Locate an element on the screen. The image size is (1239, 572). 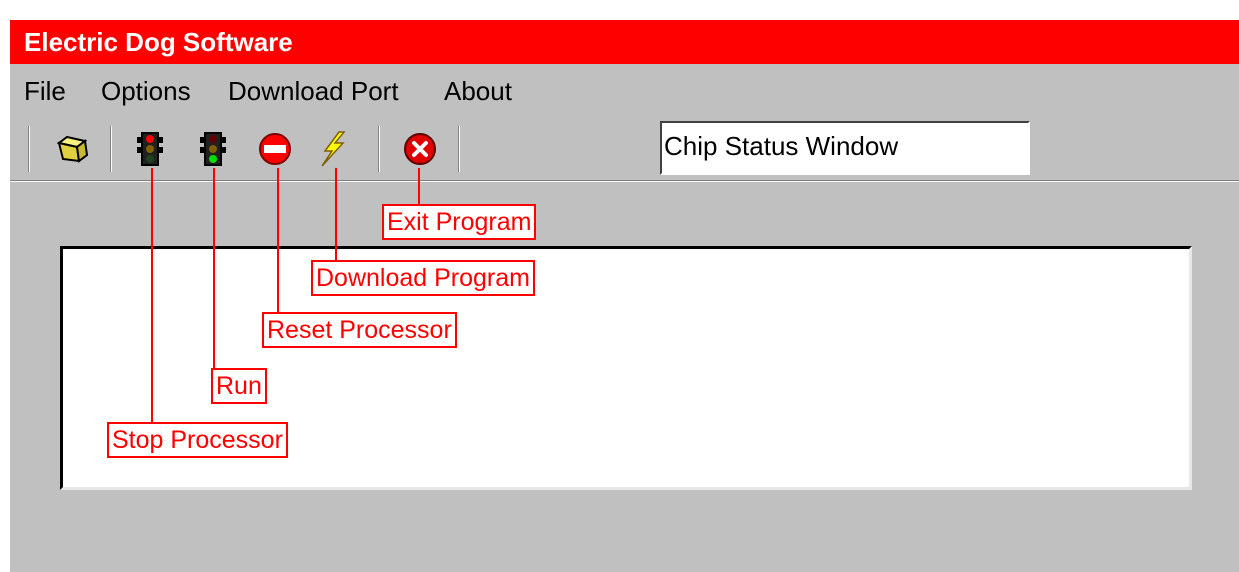
stop-processor-button is located at coordinates (150, 149).